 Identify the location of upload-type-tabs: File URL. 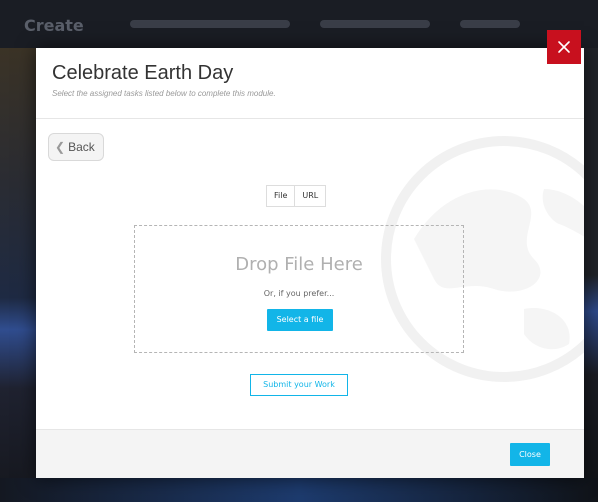
(296, 196).